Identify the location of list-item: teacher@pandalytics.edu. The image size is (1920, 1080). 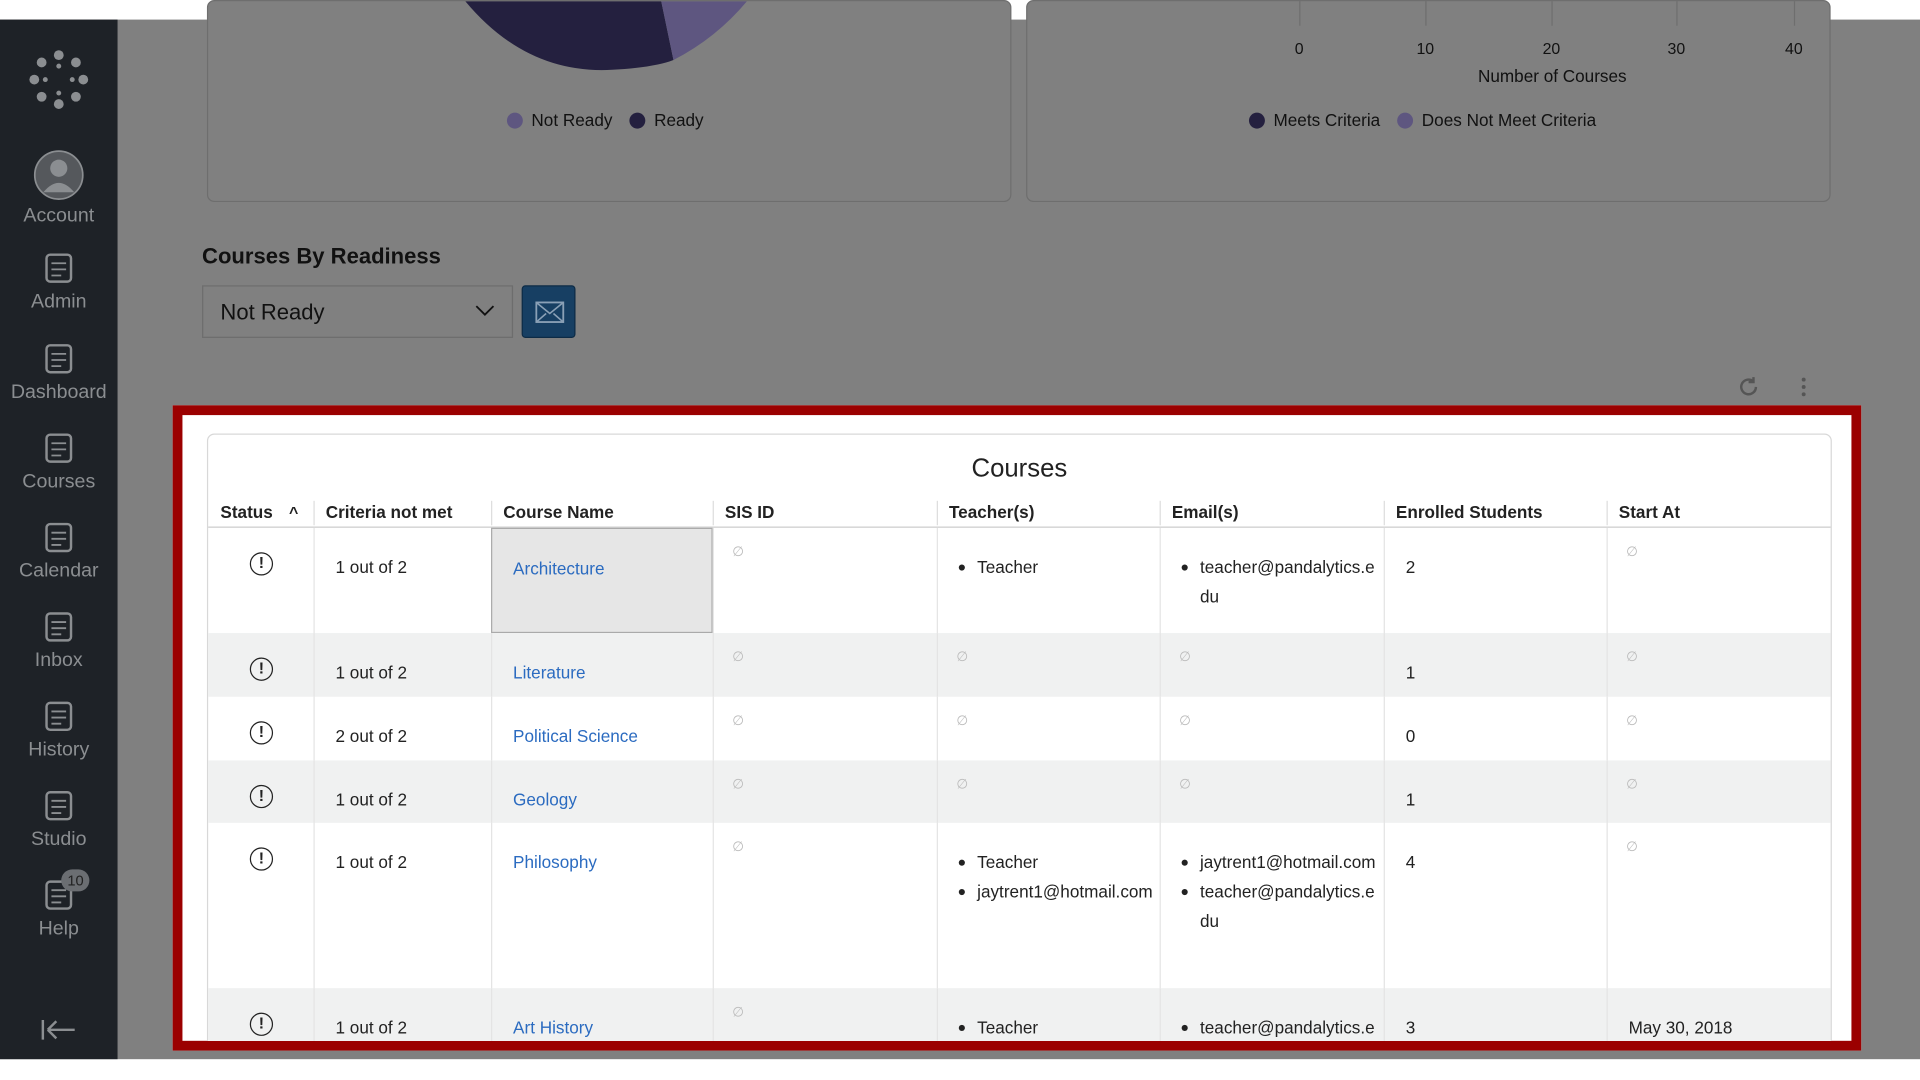
(1282, 581).